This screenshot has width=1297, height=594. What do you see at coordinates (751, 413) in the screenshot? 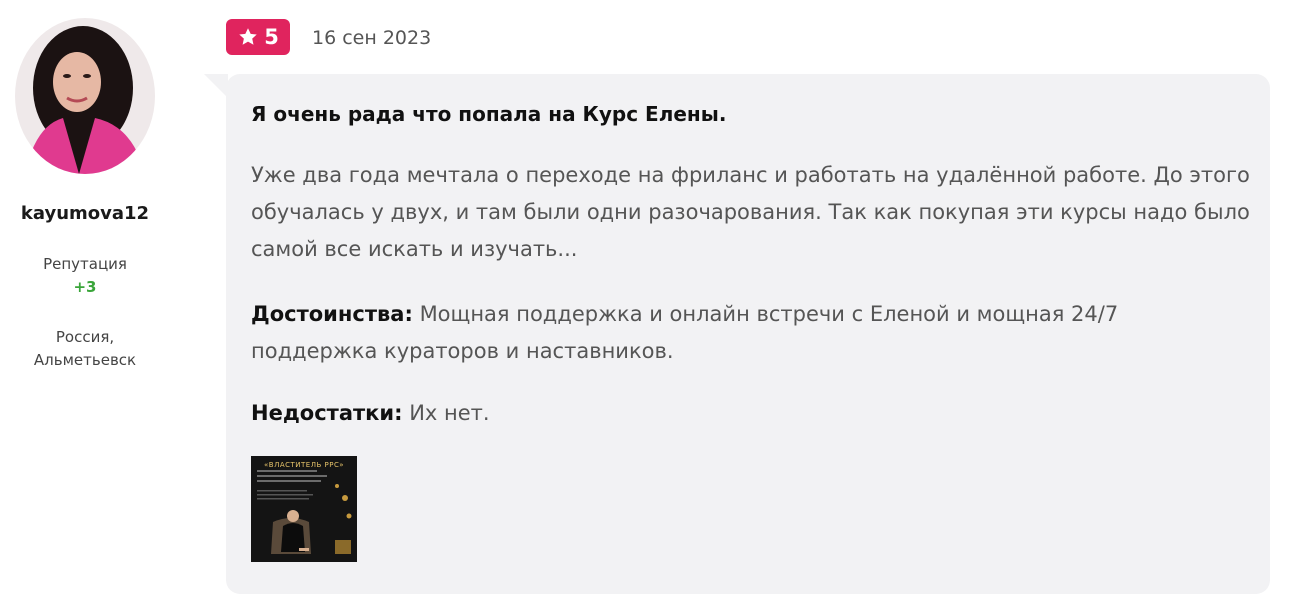
I see `review-cons: Недостатки: Их нет.` at bounding box center [751, 413].